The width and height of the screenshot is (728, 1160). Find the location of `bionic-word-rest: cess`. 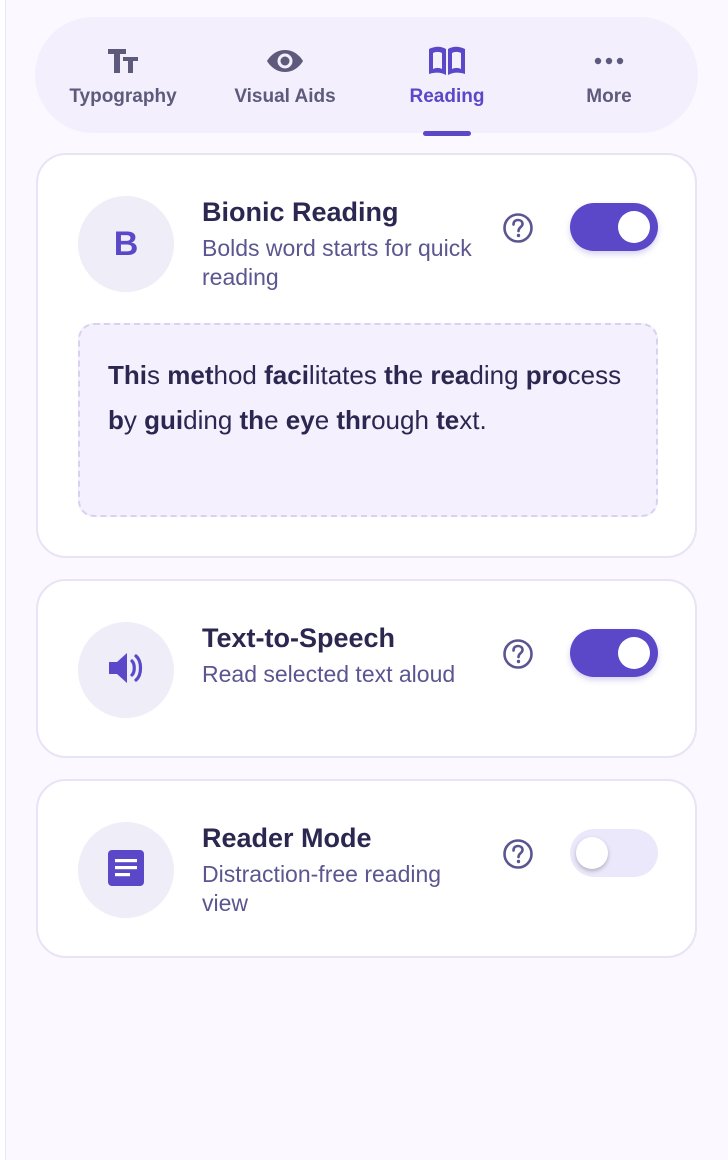

bionic-word-rest: cess is located at coordinates (594, 375).